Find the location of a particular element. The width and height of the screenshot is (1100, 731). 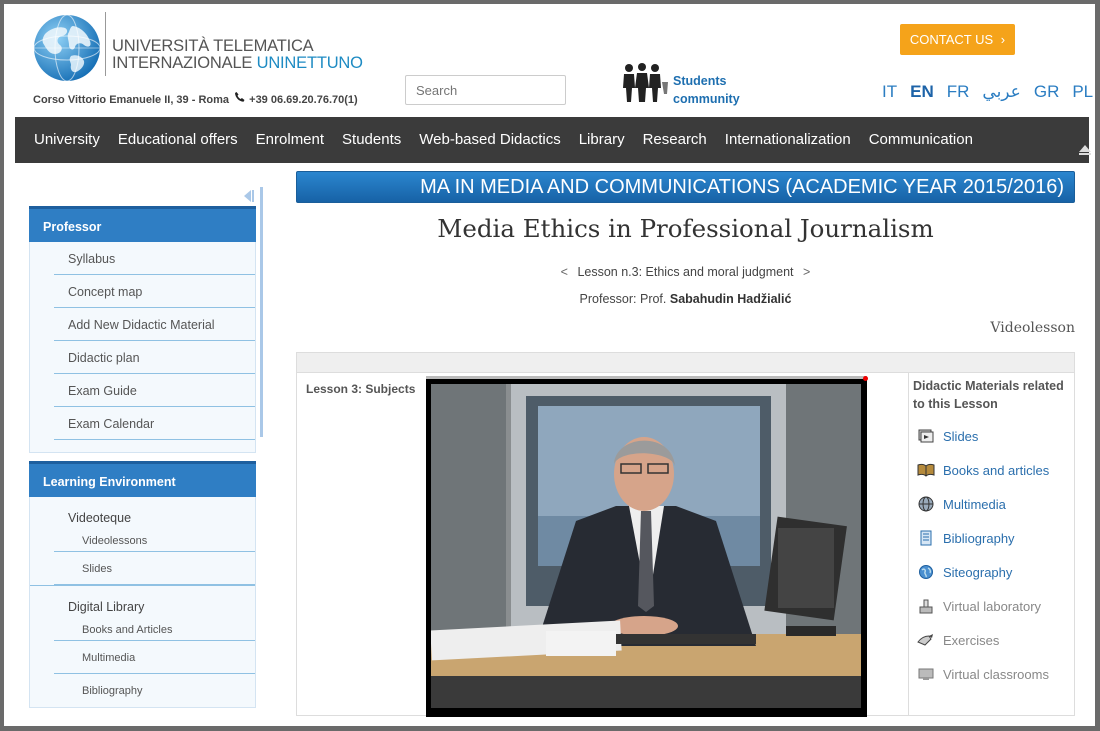

material-bibliography-link: Bibliography is located at coordinates (983, 538).